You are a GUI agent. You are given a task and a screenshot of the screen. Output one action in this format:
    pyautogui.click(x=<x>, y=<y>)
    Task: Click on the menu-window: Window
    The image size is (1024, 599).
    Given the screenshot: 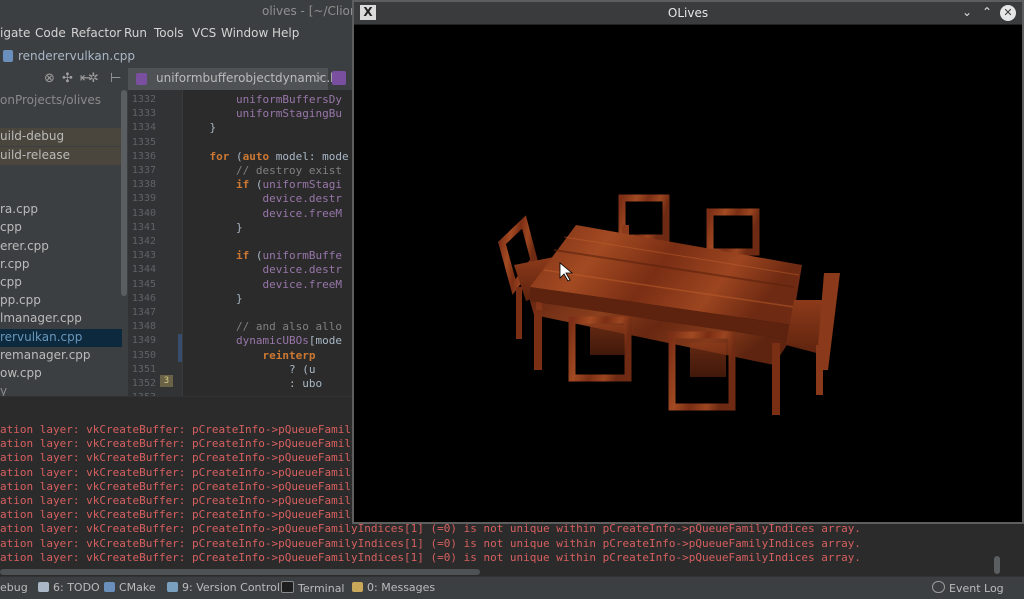 What is the action you would take?
    pyautogui.click(x=244, y=33)
    